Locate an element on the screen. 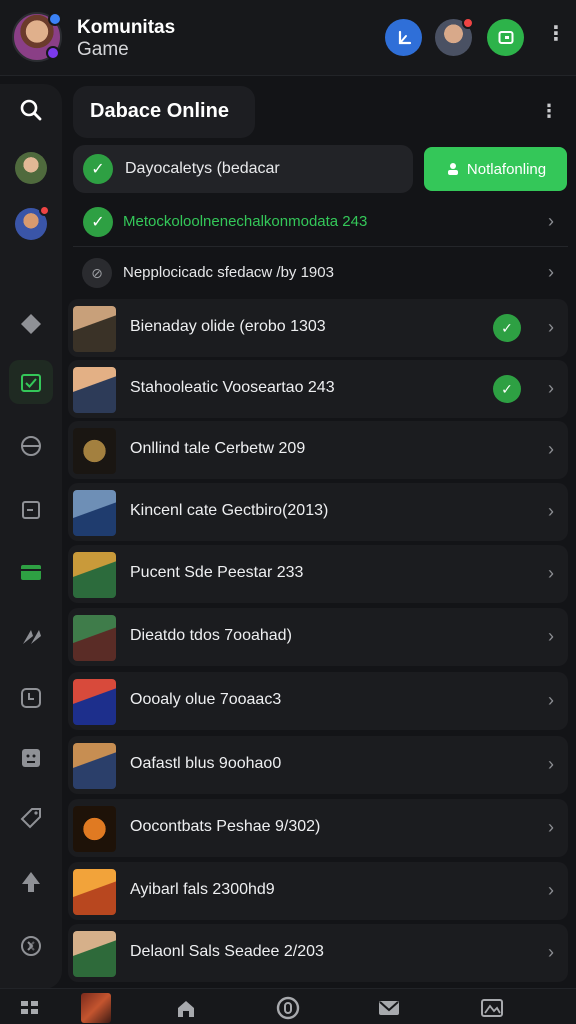 This screenshot has width=576, height=1024. sidebar-item-chest is located at coordinates (31, 572).